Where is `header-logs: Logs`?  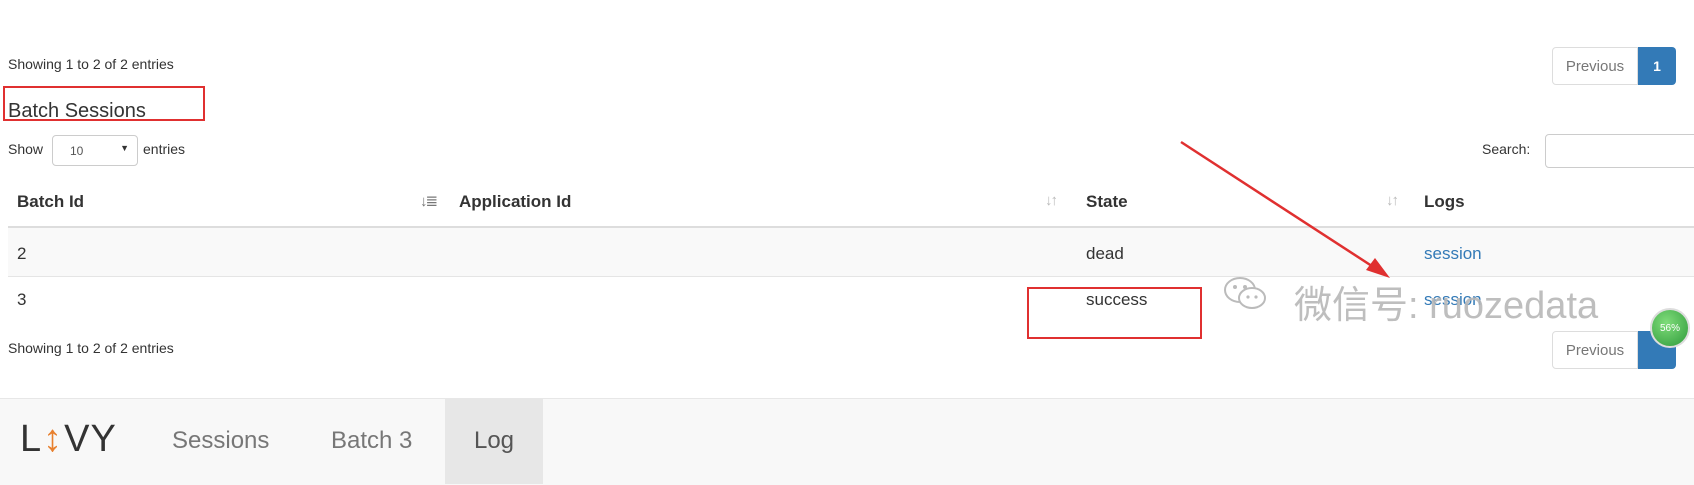
header-logs: Logs is located at coordinates (1444, 202).